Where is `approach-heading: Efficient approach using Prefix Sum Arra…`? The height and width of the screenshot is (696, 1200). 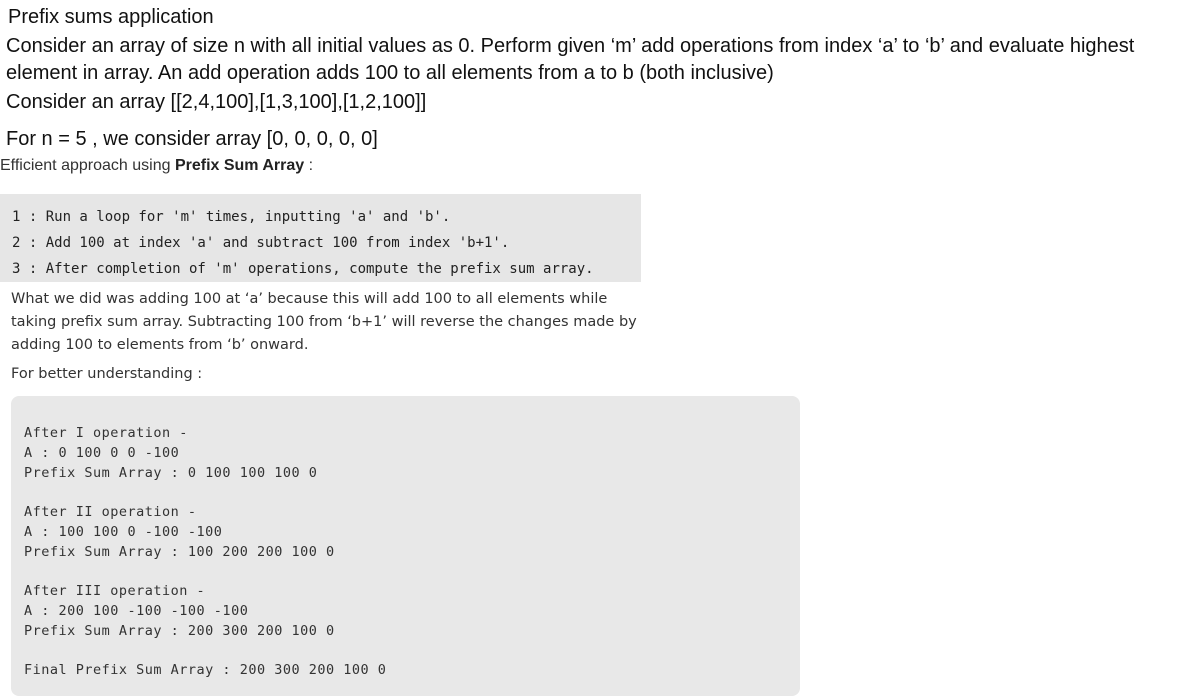
approach-heading: Efficient approach using Prefix Sum Arra… is located at coordinates (156, 166).